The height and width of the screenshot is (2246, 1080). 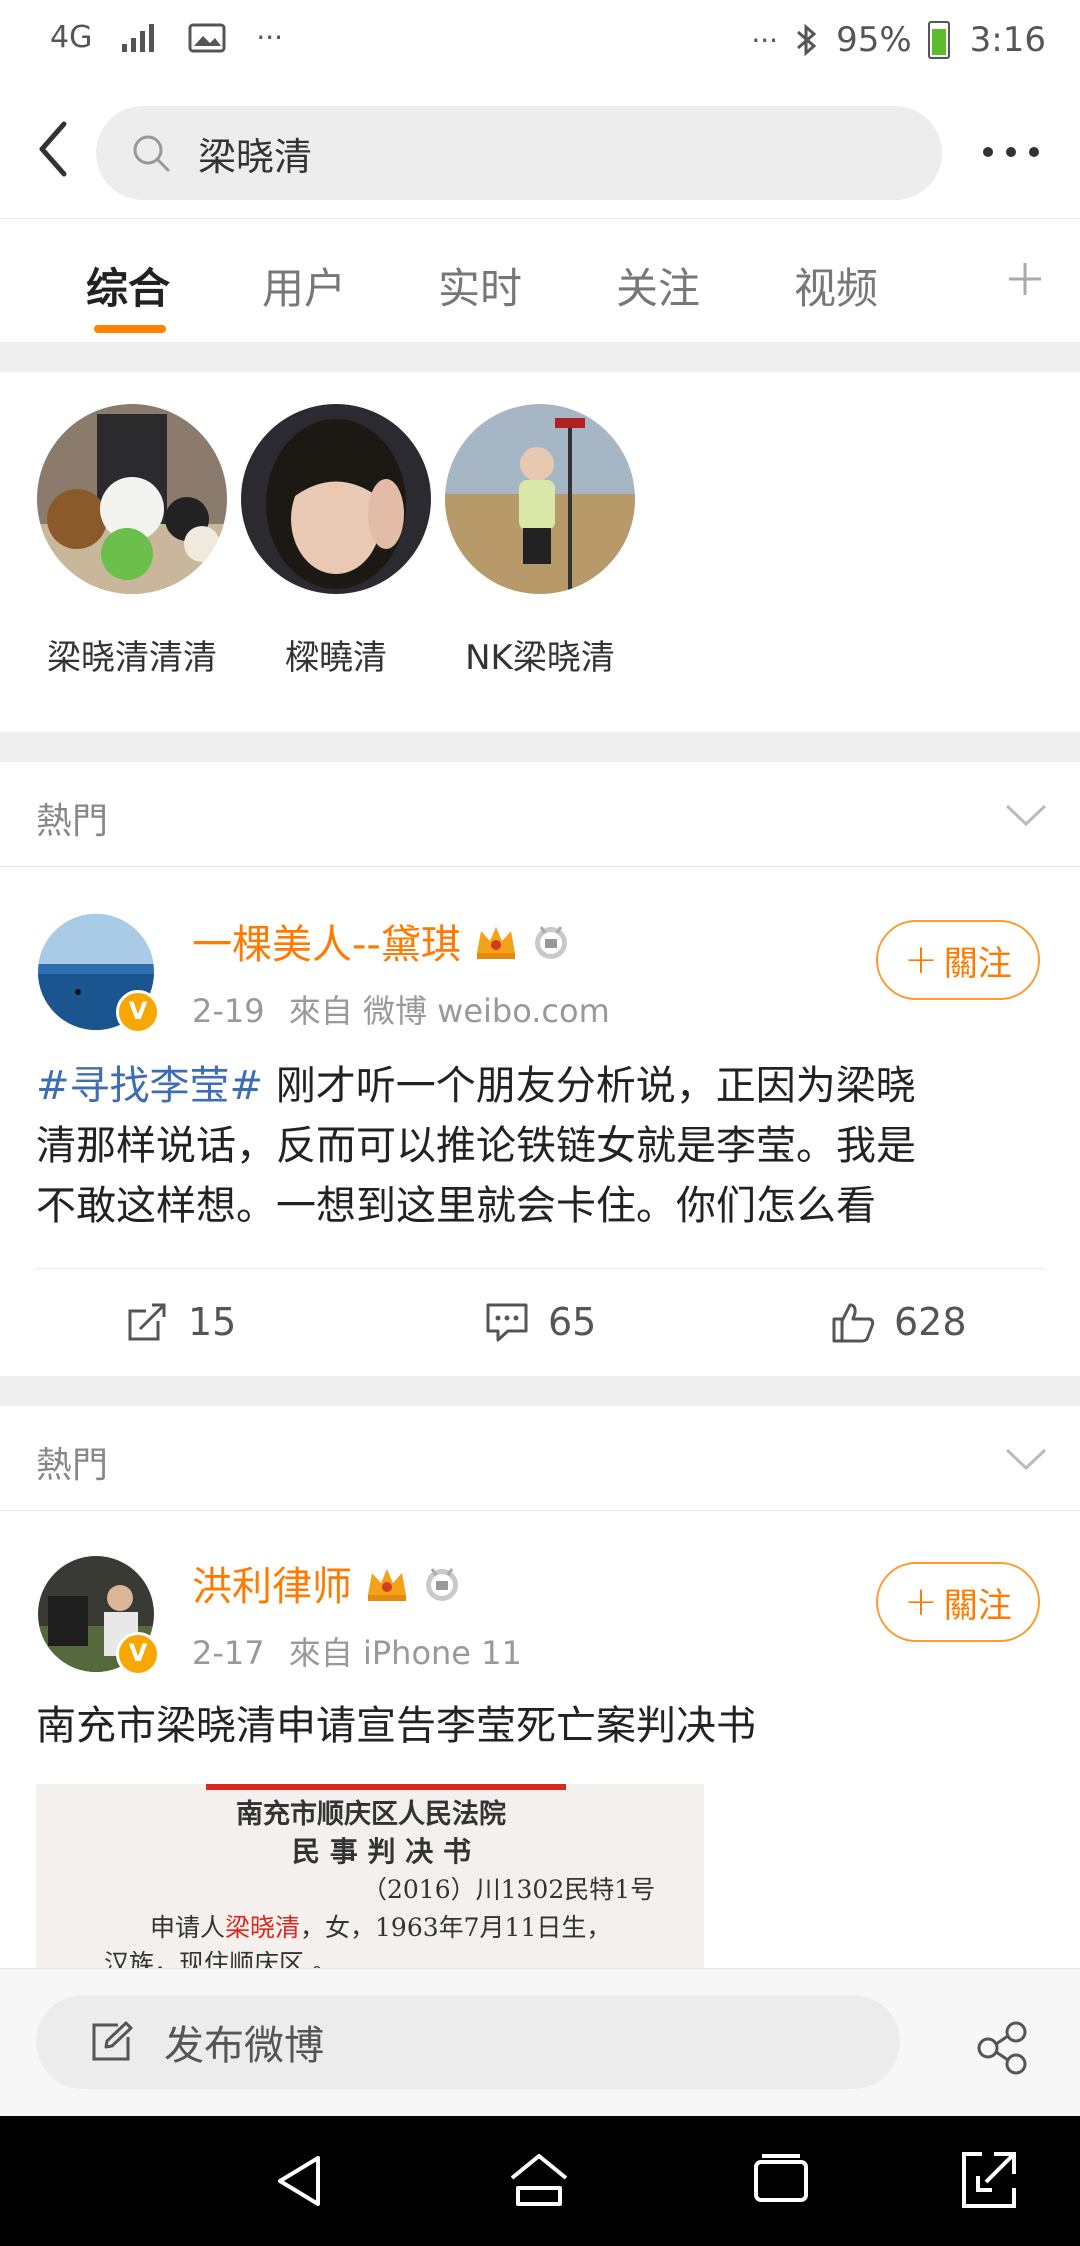 I want to click on tab-comprehensive: 综合, so click(x=128, y=285).